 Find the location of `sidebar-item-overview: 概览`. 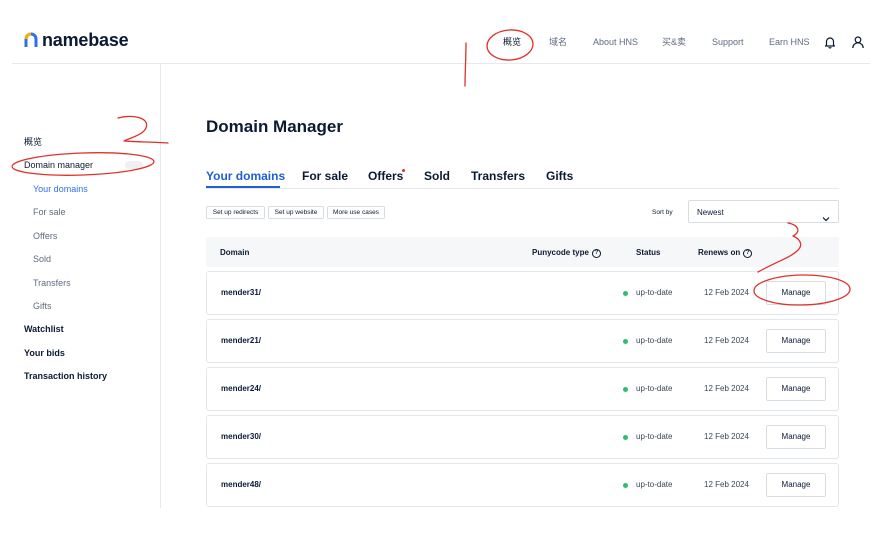

sidebar-item-overview: 概览 is located at coordinates (33, 142).